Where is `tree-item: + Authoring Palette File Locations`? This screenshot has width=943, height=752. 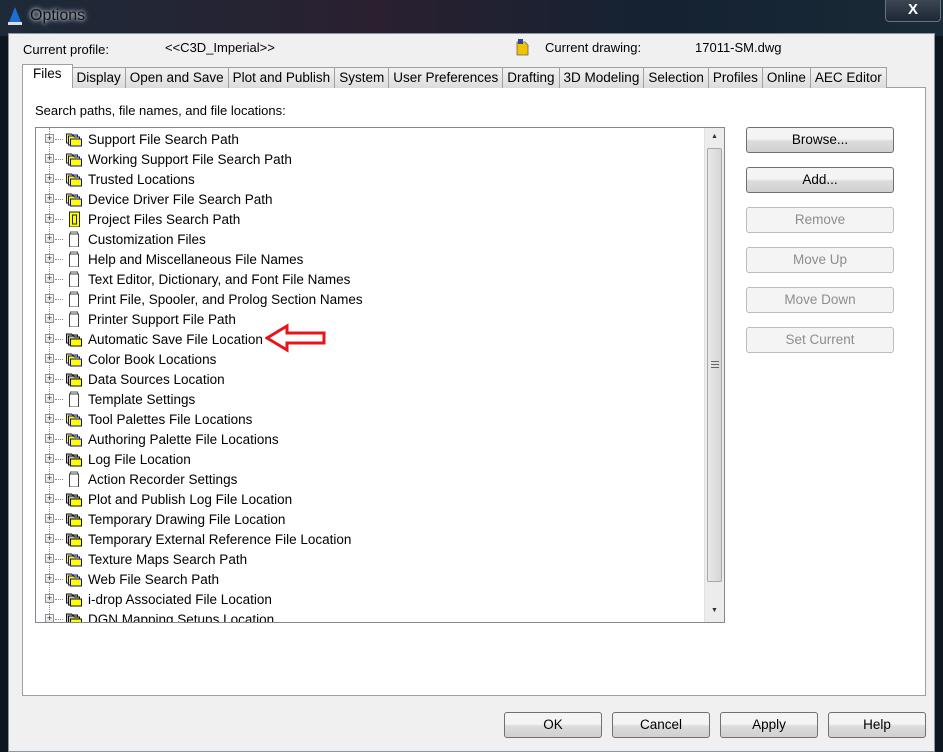
tree-item: + Authoring Palette File Locations is located at coordinates (368, 439).